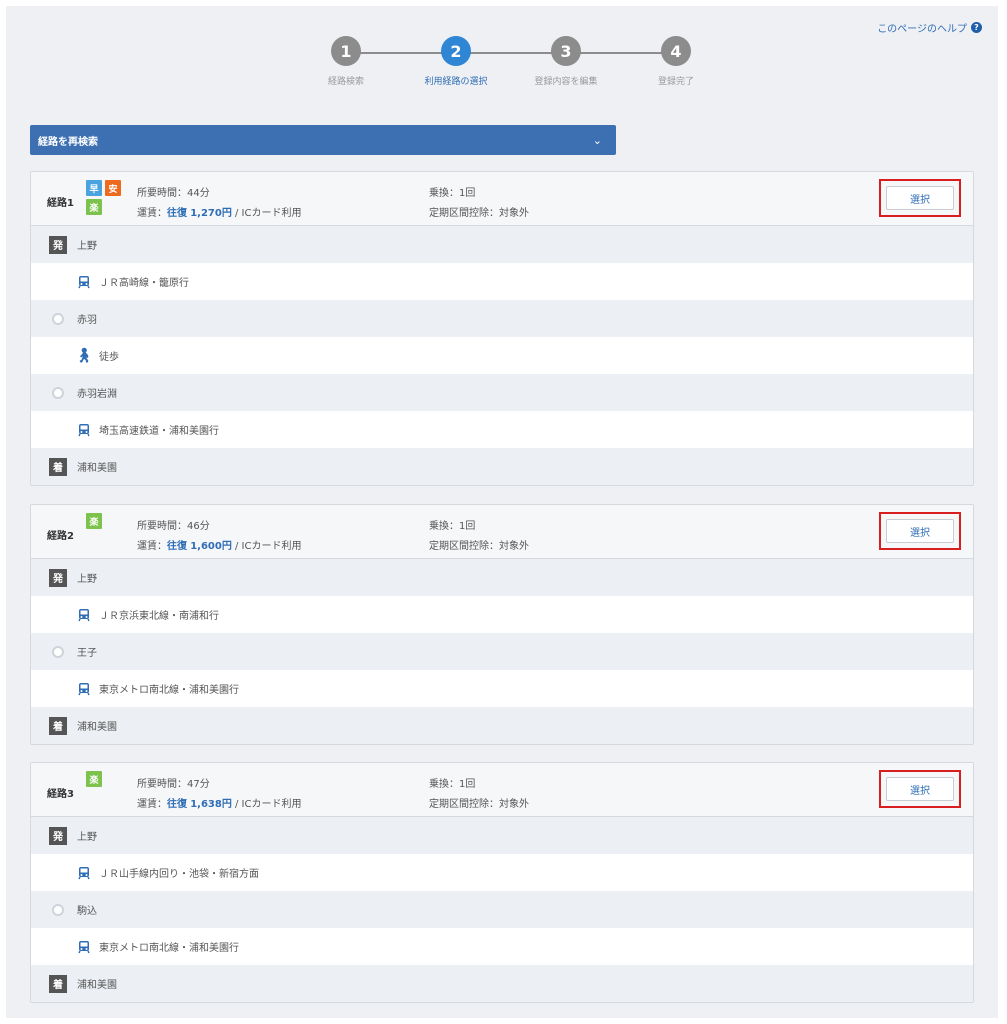 This screenshot has width=1007, height=1024. I want to click on re-search-label: 経路を再検索, so click(68, 142).